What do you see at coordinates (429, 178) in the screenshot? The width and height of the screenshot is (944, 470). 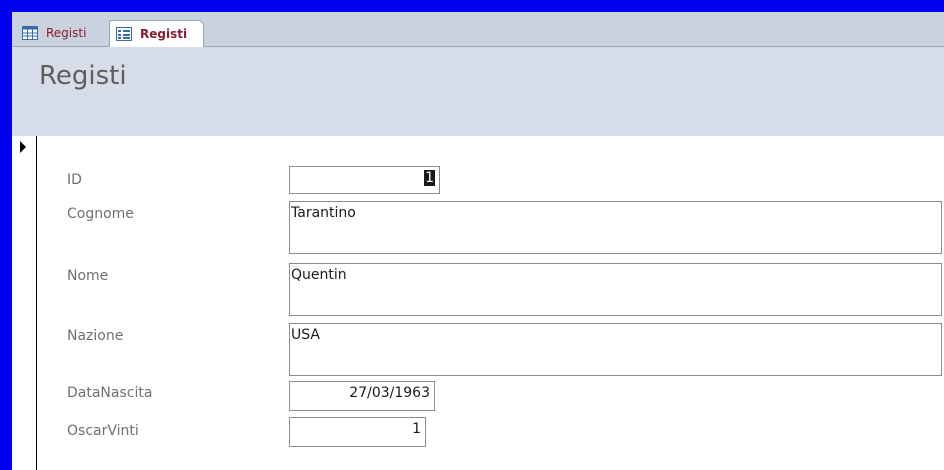 I see `id-value: 1` at bounding box center [429, 178].